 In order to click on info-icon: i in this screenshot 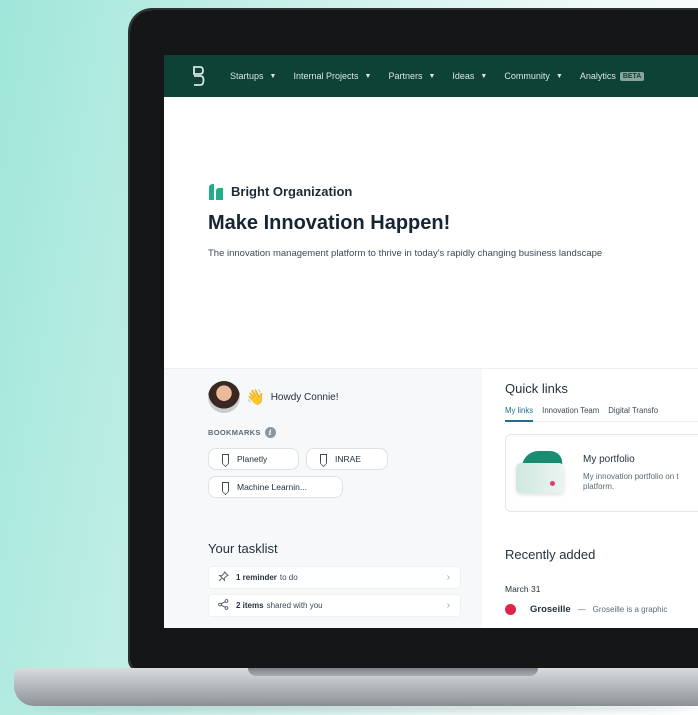, I will do `click(270, 432)`.